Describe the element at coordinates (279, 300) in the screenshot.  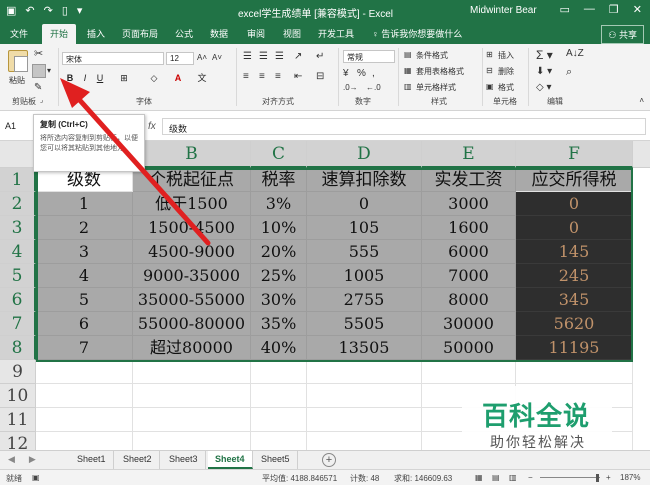
I see `table-cell: 30%` at that location.